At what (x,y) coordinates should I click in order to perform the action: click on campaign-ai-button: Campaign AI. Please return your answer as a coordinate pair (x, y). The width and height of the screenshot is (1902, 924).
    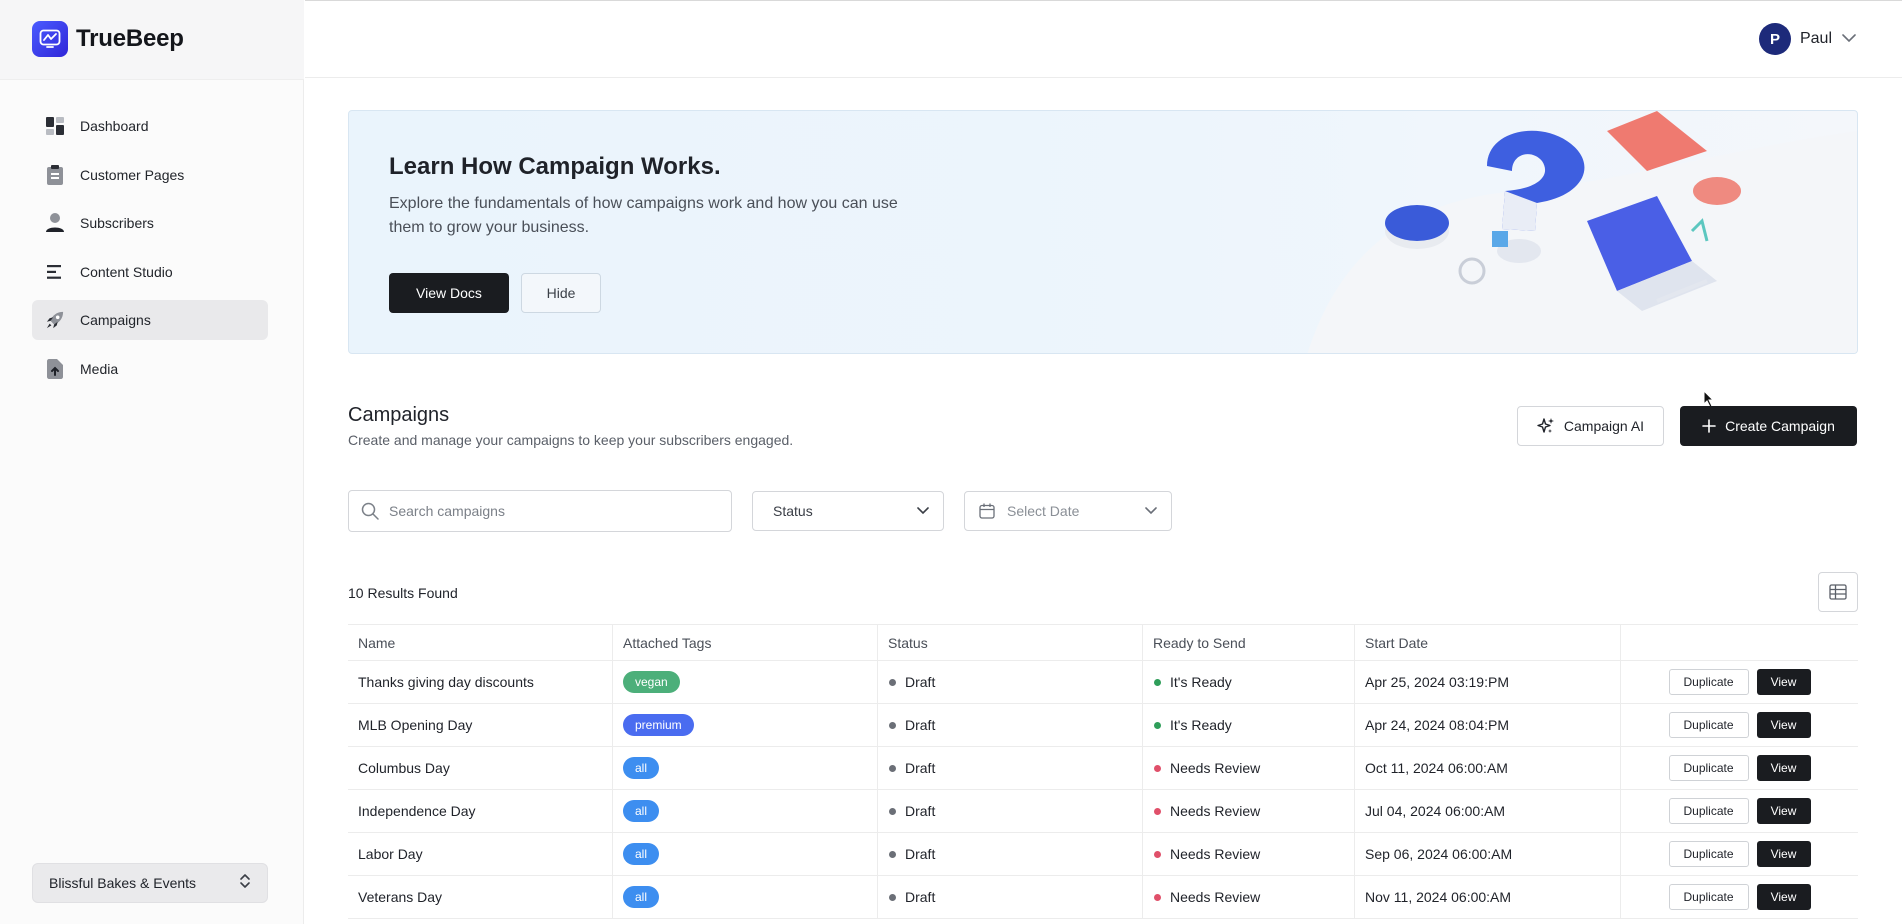
    Looking at the image, I should click on (1590, 426).